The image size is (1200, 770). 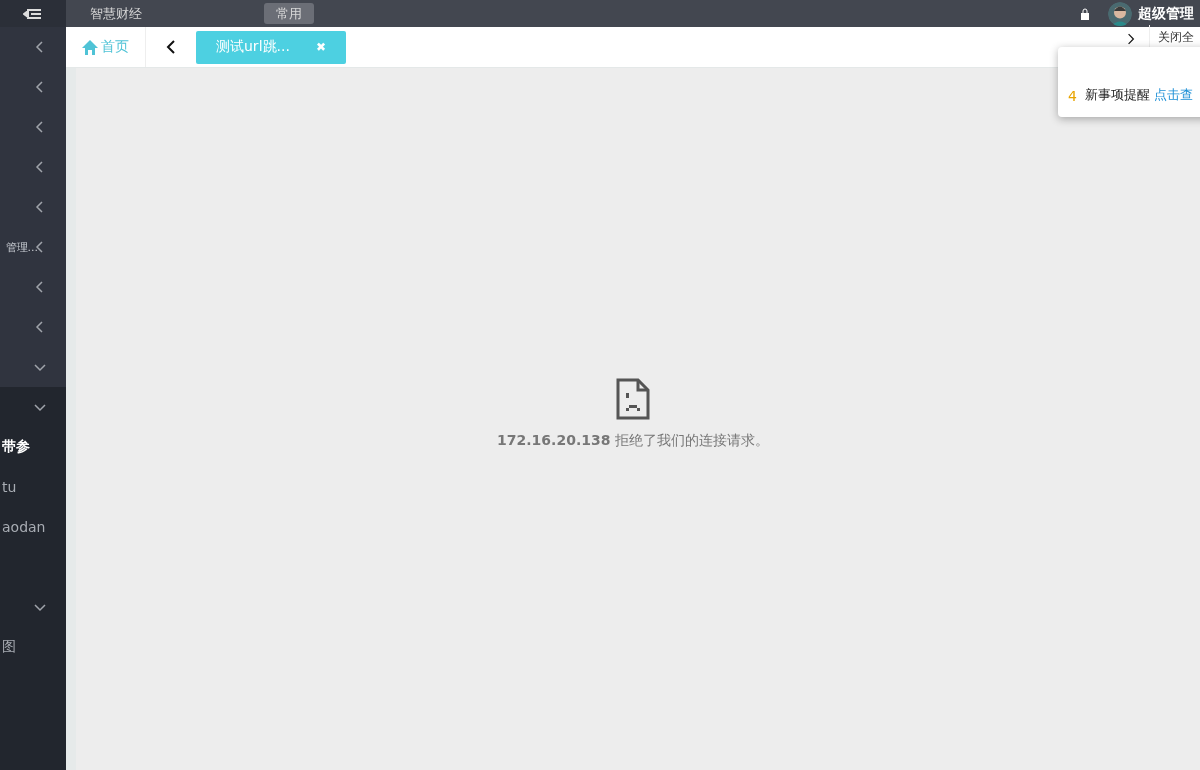 What do you see at coordinates (1173, 95) in the screenshot?
I see `notice-link: 点击查` at bounding box center [1173, 95].